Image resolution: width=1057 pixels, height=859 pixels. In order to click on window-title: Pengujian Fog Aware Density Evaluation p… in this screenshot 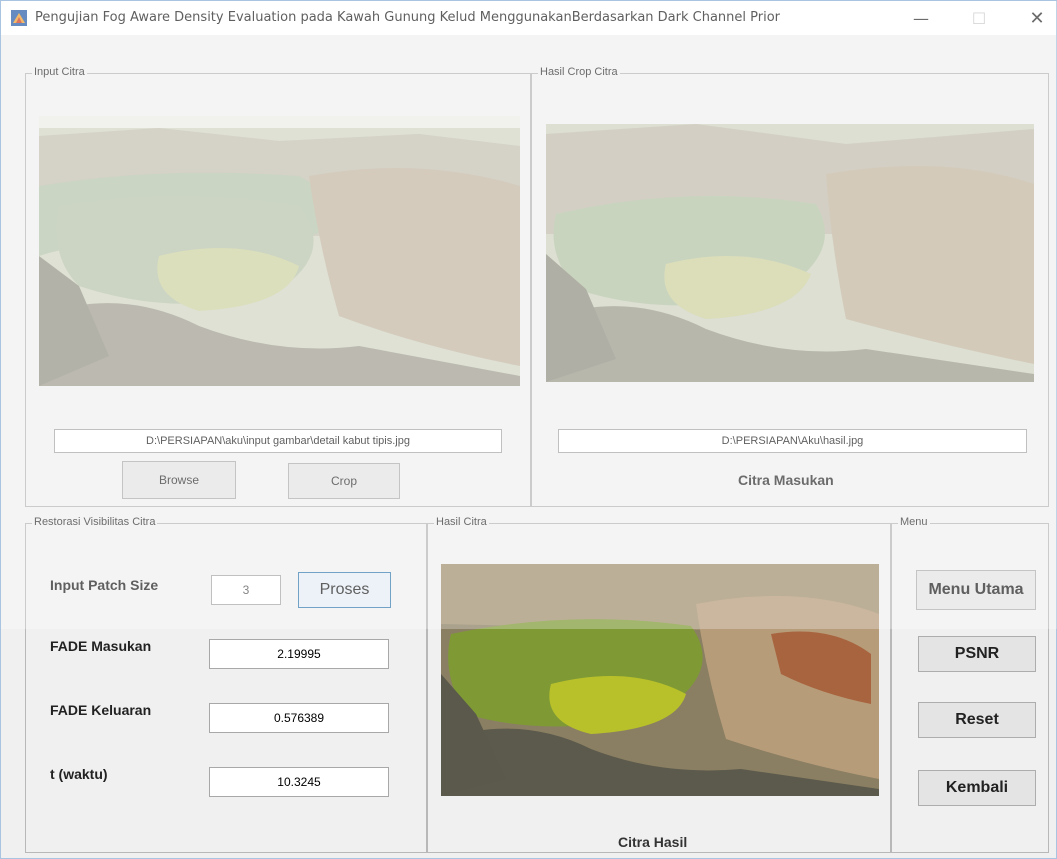, I will do `click(408, 17)`.